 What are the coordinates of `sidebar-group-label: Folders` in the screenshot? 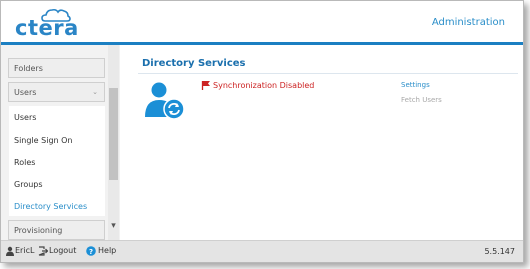 It's located at (28, 68).